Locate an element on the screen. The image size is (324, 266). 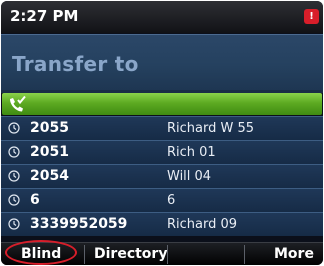
call-number: 2051 is located at coordinates (49, 152).